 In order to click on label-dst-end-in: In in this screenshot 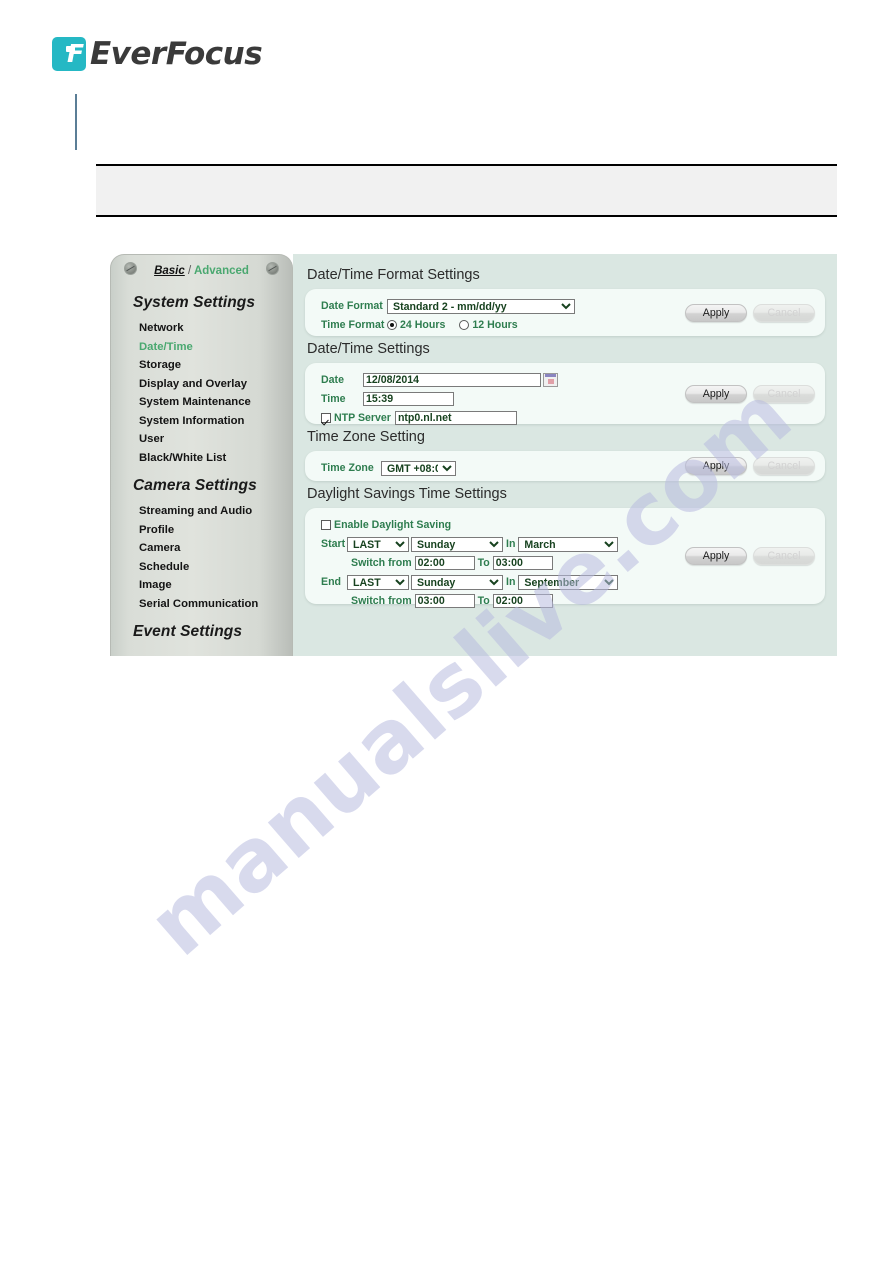, I will do `click(511, 582)`.